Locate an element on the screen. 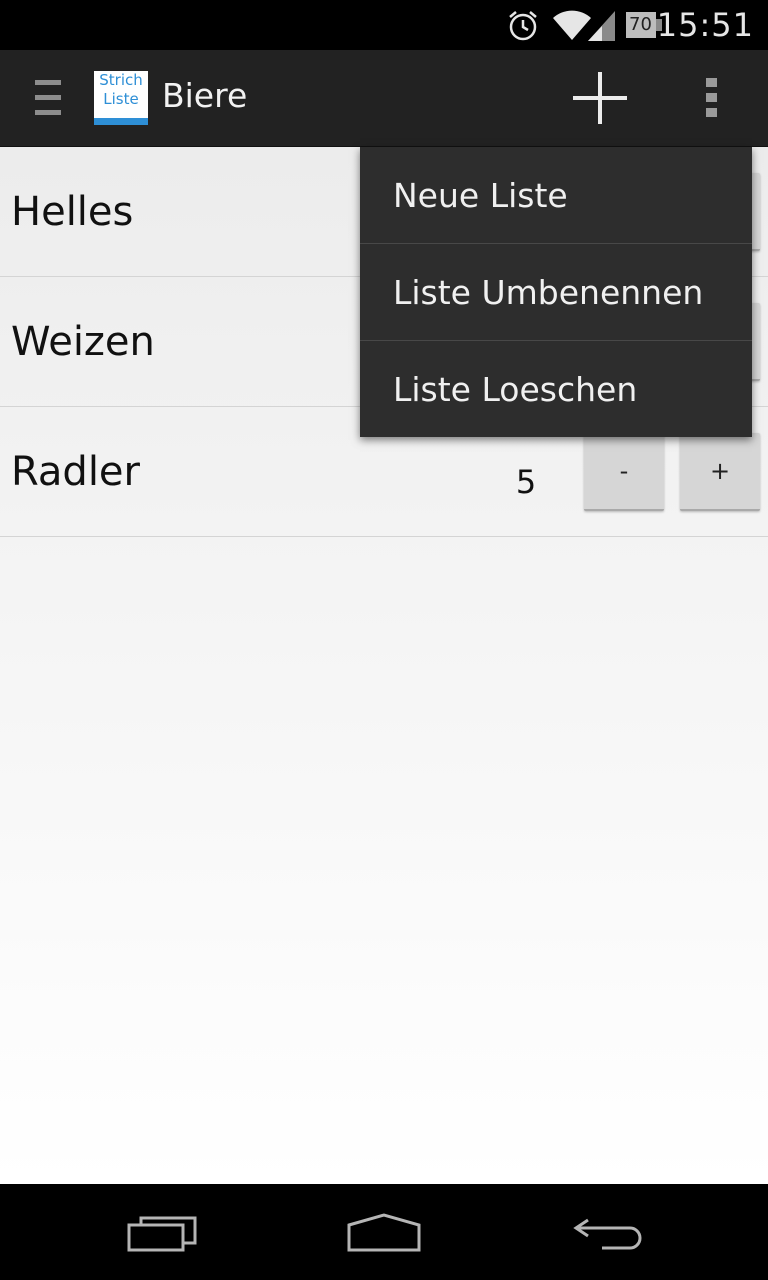  item-name: Radler is located at coordinates (75, 472).